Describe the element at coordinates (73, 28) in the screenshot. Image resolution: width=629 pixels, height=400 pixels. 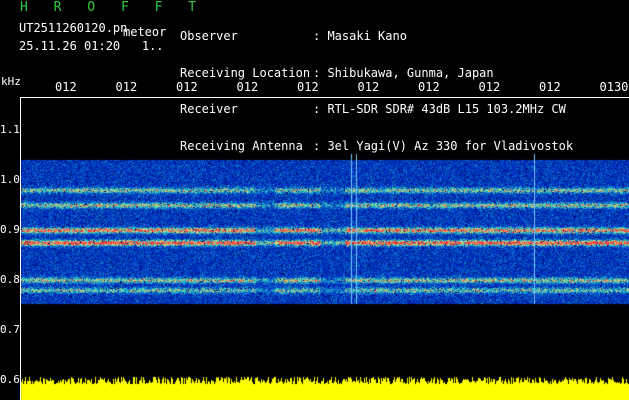
I see `file-name: UT2511260120.pn` at that location.